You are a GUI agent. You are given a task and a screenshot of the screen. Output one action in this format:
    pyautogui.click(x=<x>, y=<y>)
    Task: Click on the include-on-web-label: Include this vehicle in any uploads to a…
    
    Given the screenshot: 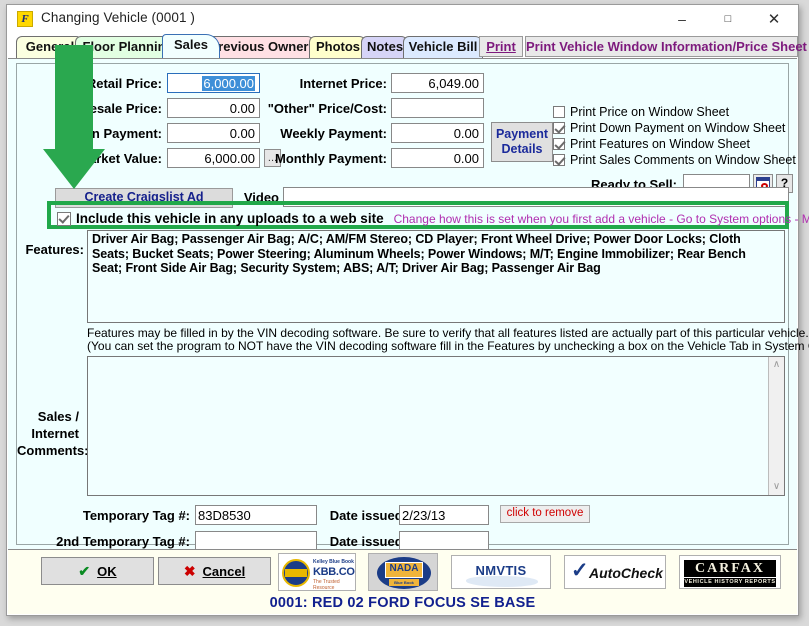 What is the action you would take?
    pyautogui.click(x=230, y=218)
    